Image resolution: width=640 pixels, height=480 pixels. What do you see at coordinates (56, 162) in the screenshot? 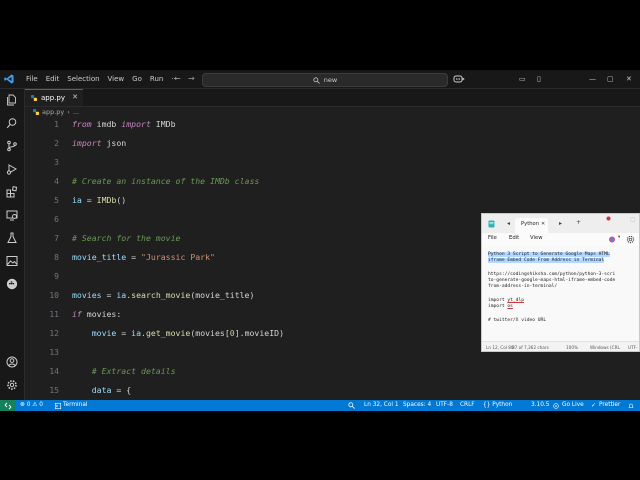
I see `line-number: 3` at bounding box center [56, 162].